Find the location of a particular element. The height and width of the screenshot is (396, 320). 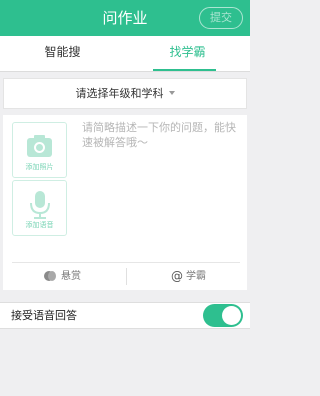

tab-smart-search: 智能搜 is located at coordinates (62, 53).